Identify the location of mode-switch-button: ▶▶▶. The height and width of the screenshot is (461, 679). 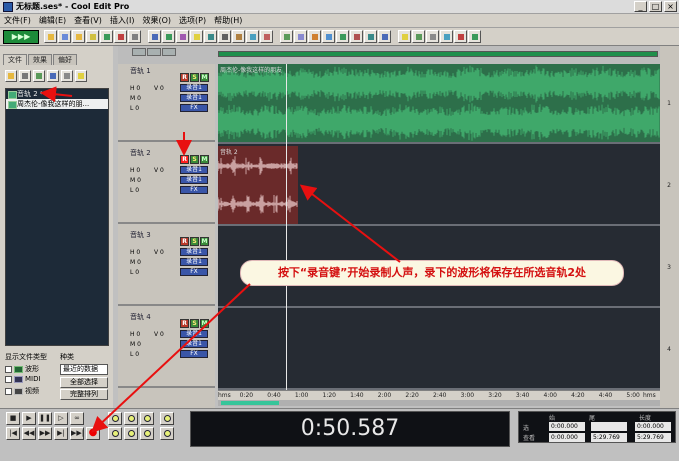
(21, 37).